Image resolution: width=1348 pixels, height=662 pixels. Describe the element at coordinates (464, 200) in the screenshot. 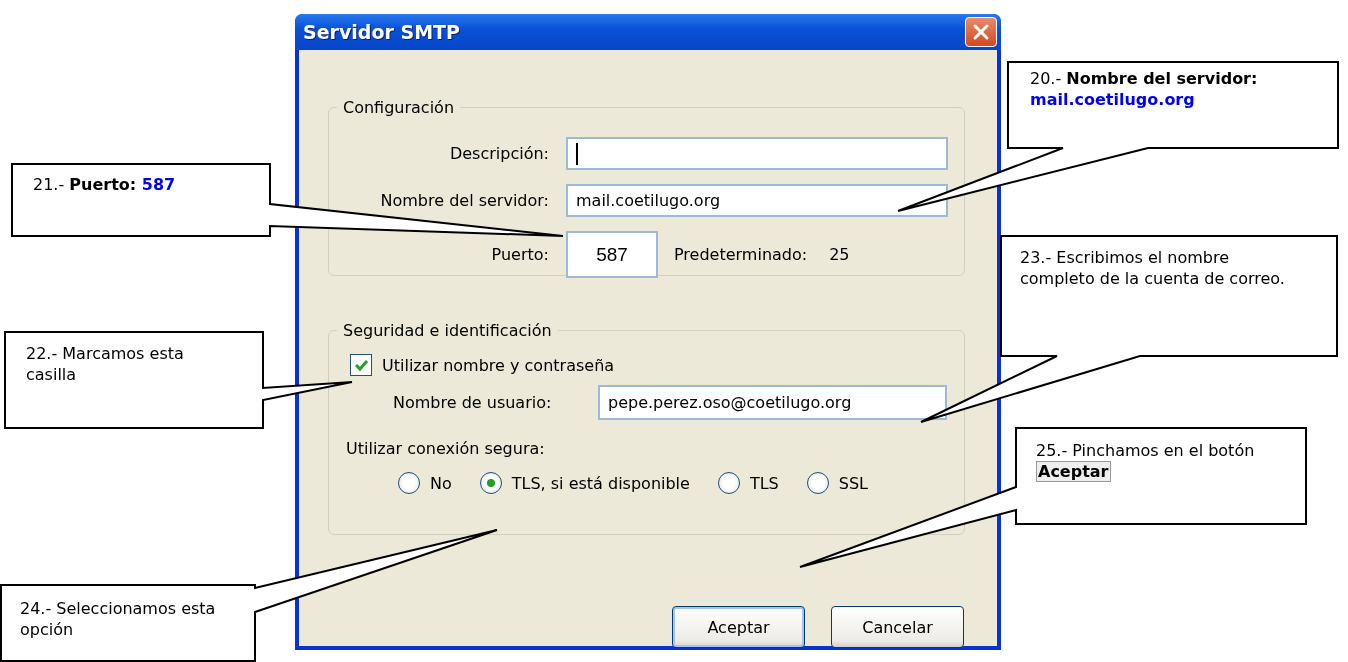

I see `field-label: Nombre del servidor:` at that location.